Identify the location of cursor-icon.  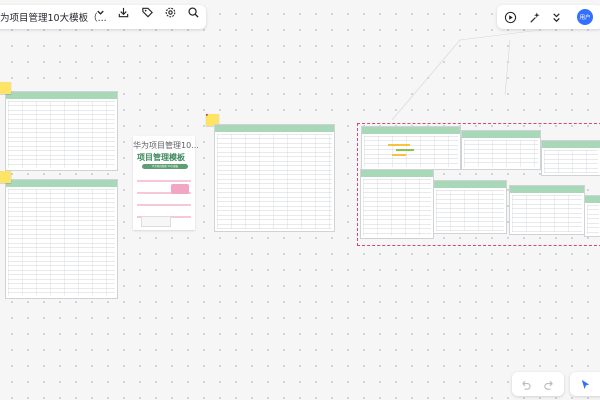
(585, 384).